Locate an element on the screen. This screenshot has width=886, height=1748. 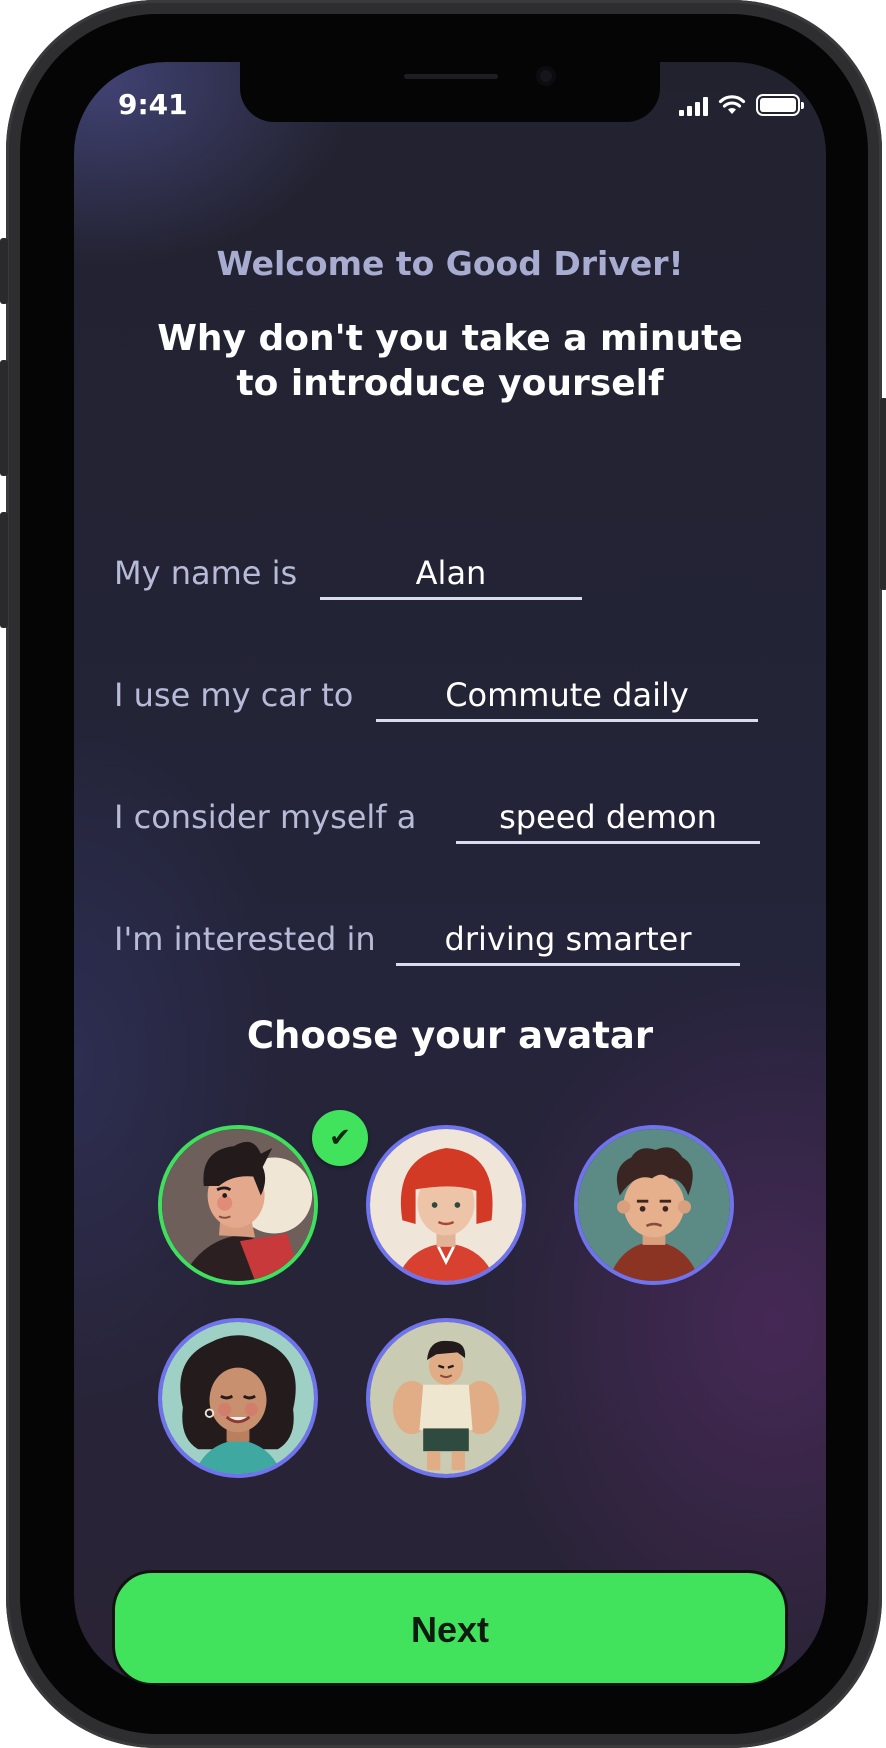
speaker-grille is located at coordinates (451, 76).